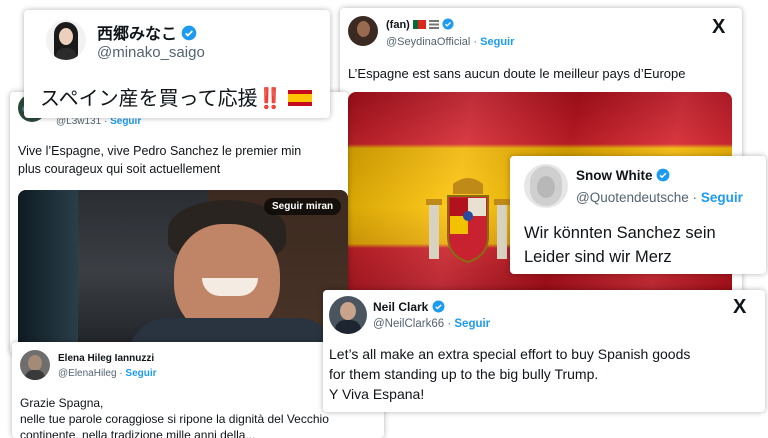 The height and width of the screenshot is (438, 768). What do you see at coordinates (433, 24) in the screenshot?
I see `list-icon` at bounding box center [433, 24].